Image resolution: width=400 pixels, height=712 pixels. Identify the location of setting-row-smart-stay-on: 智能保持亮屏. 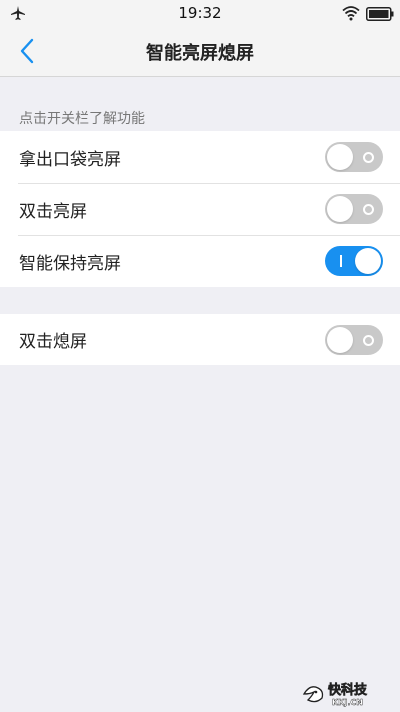
(200, 261).